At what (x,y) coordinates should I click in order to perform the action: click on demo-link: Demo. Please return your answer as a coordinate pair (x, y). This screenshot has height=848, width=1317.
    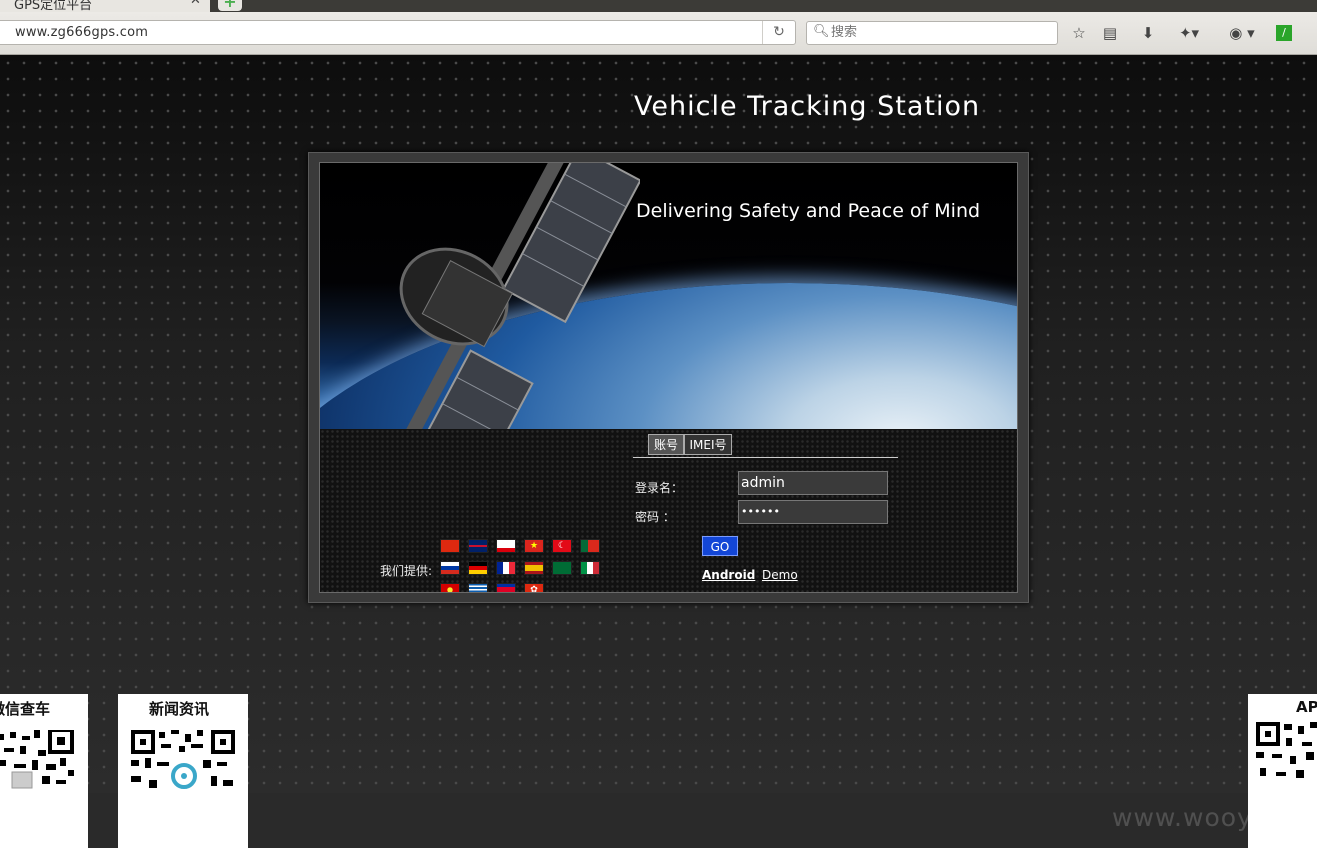
    Looking at the image, I should click on (780, 575).